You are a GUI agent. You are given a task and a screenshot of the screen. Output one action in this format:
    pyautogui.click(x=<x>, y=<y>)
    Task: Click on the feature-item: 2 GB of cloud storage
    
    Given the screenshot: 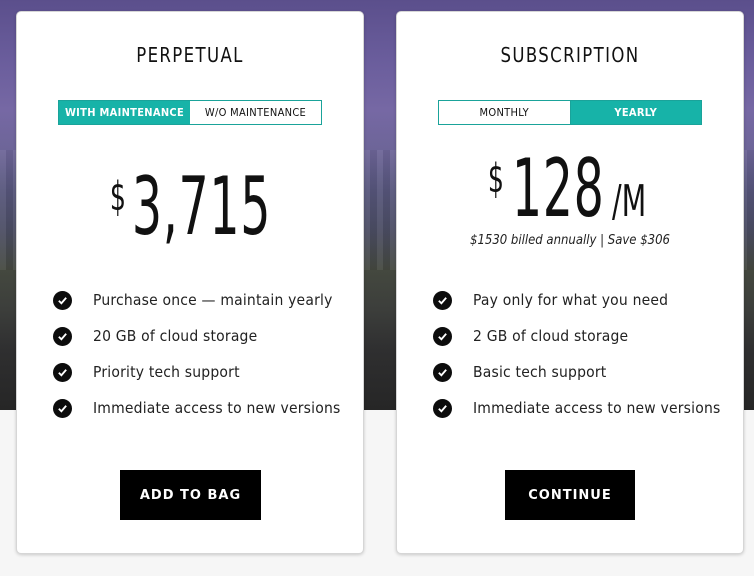 What is the action you would take?
    pyautogui.click(x=576, y=336)
    